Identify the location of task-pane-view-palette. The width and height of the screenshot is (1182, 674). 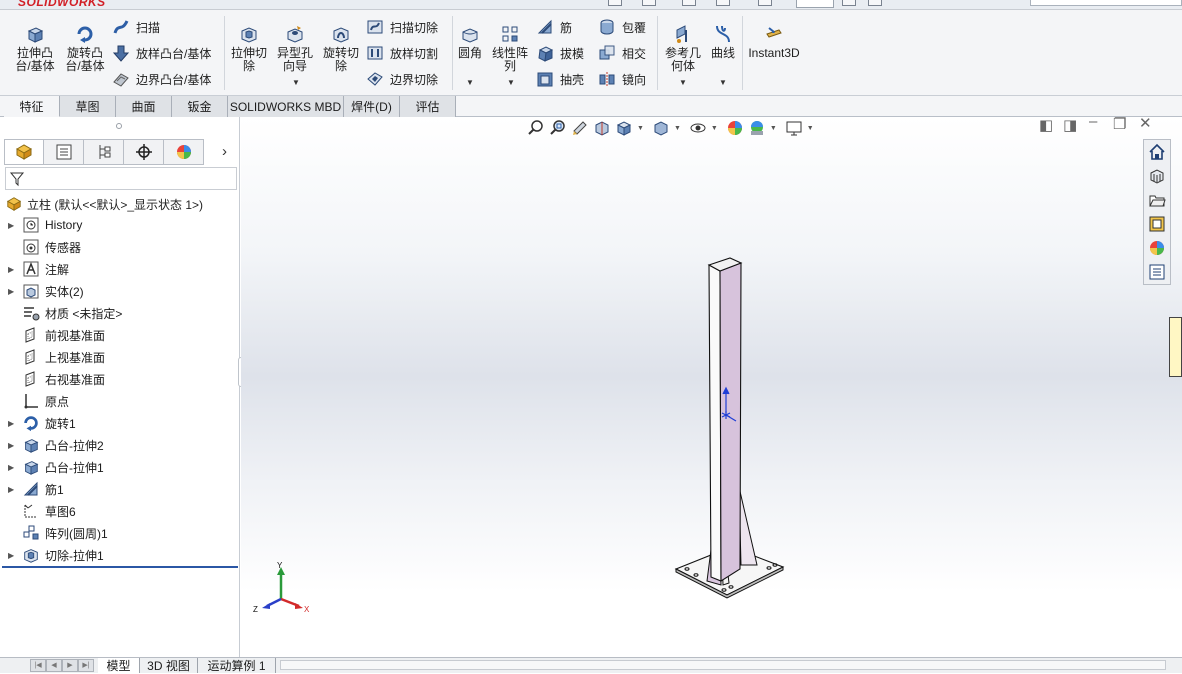
(1157, 224).